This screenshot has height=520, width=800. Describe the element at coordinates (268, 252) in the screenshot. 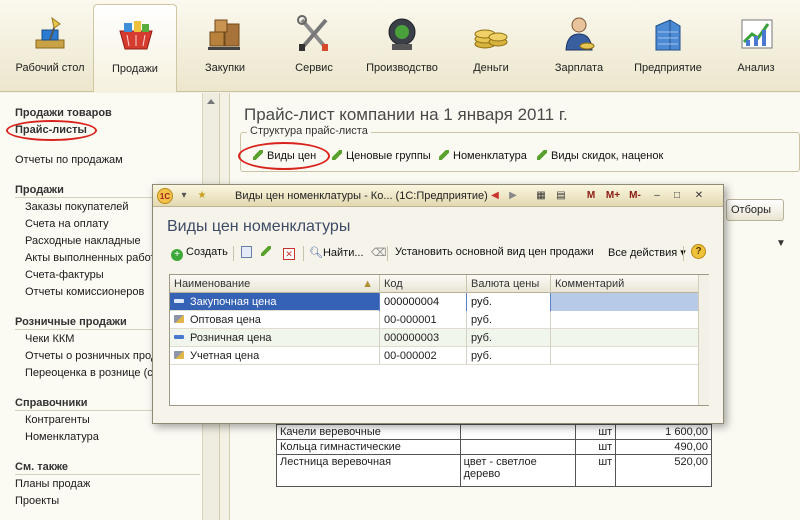

I see `edit-button` at that location.